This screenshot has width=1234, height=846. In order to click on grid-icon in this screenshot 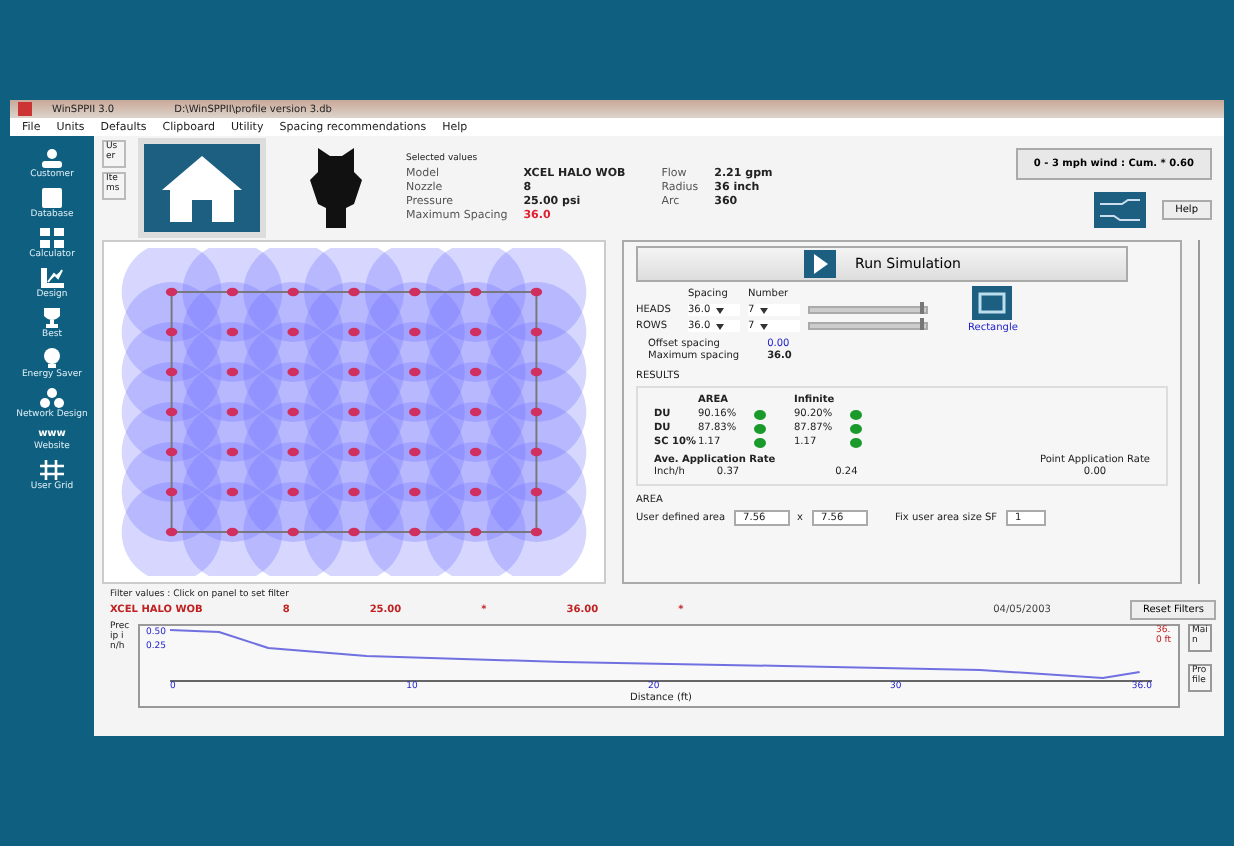, I will do `click(51, 238)`.